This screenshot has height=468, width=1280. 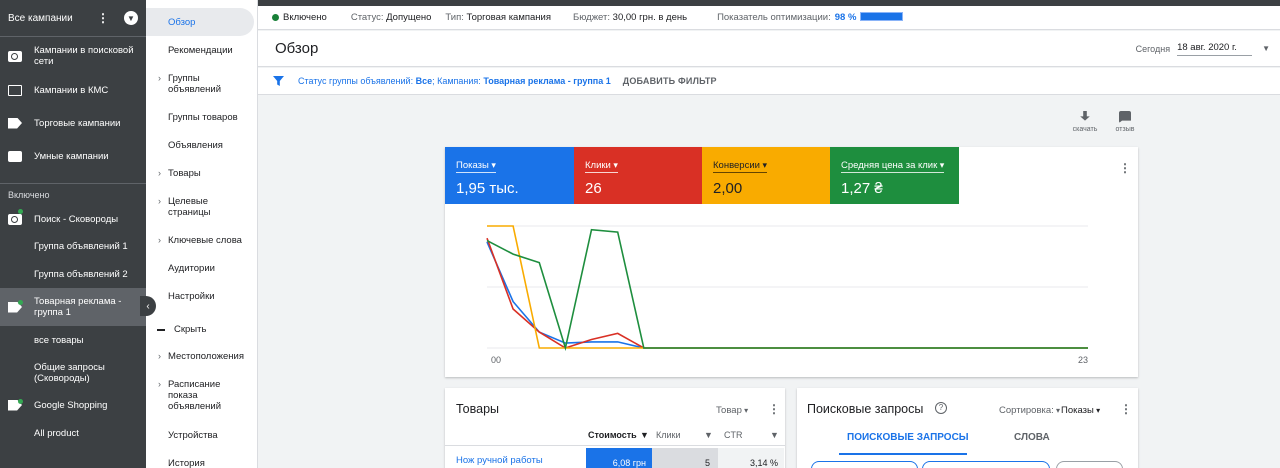 I want to click on optimization-score: Показатель оптимизации: 98 %, so click(x=810, y=17).